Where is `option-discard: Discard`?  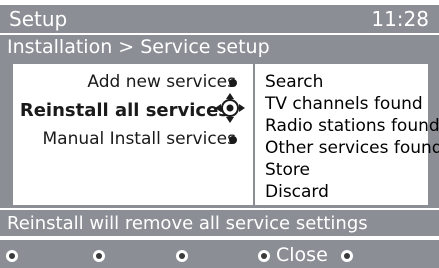 option-discard: Discard is located at coordinates (297, 192).